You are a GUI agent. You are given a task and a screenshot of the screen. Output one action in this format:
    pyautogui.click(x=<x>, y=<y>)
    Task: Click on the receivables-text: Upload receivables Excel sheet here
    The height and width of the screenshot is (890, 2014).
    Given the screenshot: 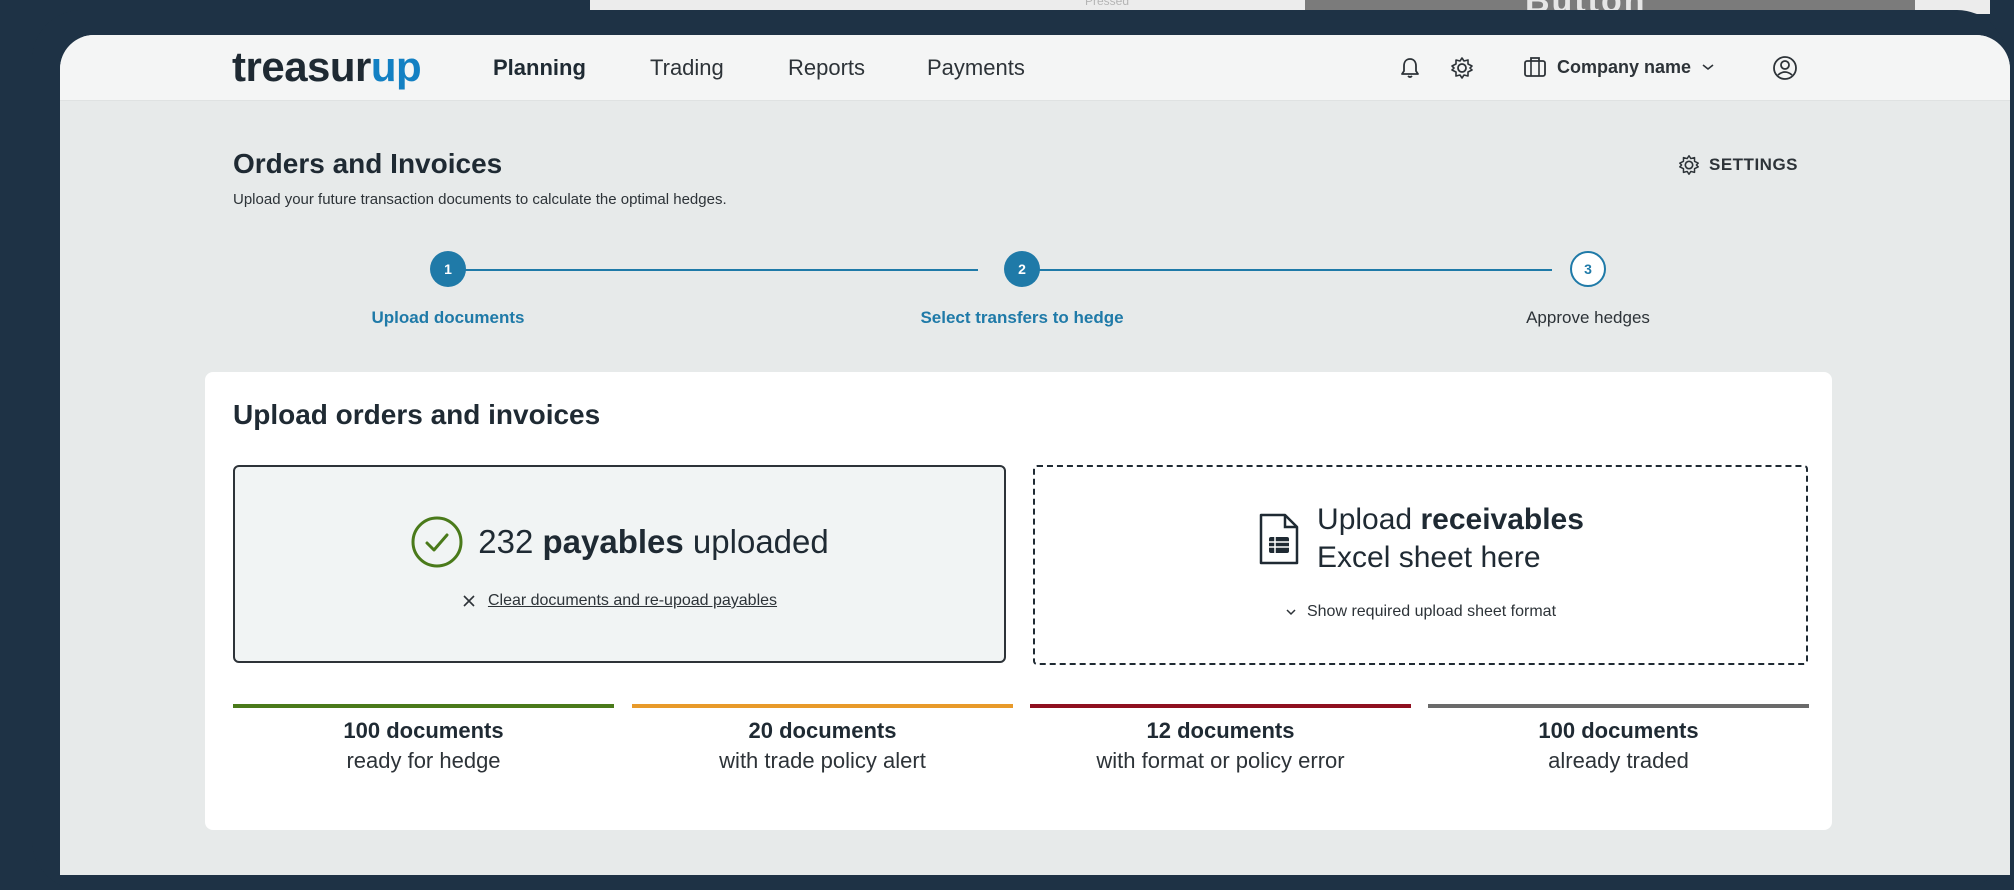 What is the action you would take?
    pyautogui.click(x=1450, y=539)
    